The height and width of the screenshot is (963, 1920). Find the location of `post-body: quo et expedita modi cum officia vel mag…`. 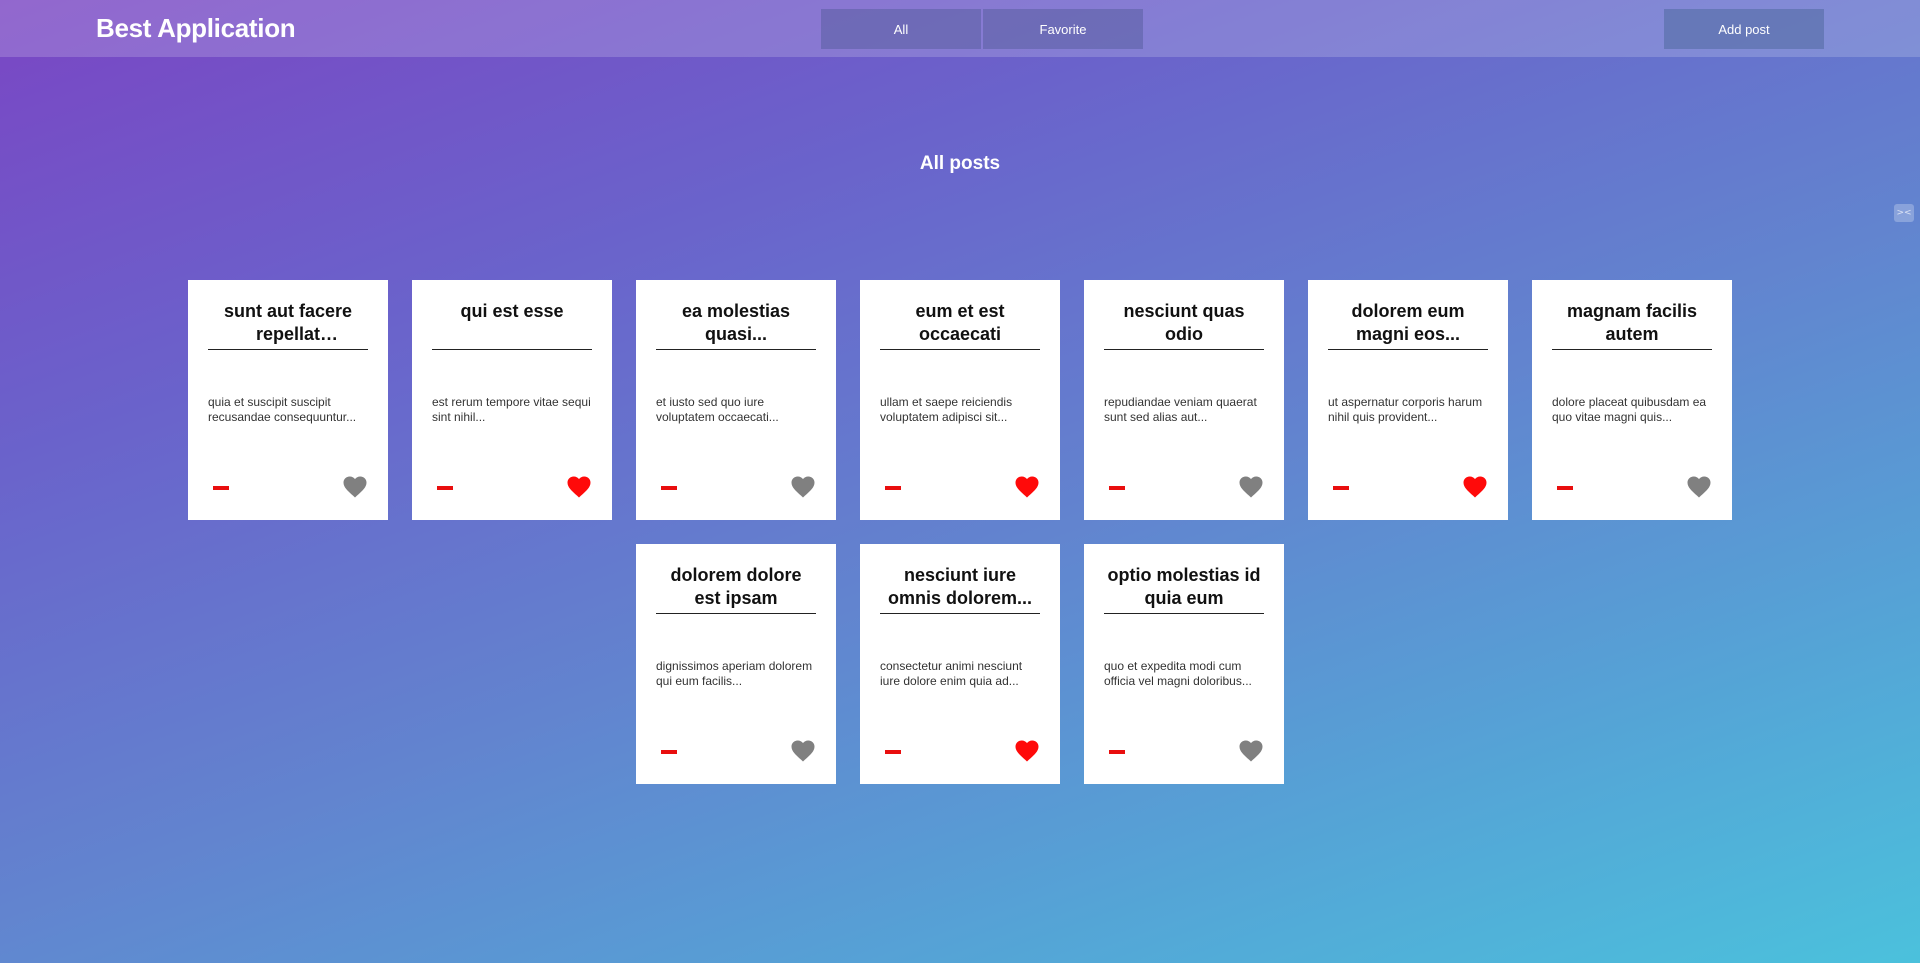

post-body: quo et expedita modi cum officia vel mag… is located at coordinates (1178, 673).